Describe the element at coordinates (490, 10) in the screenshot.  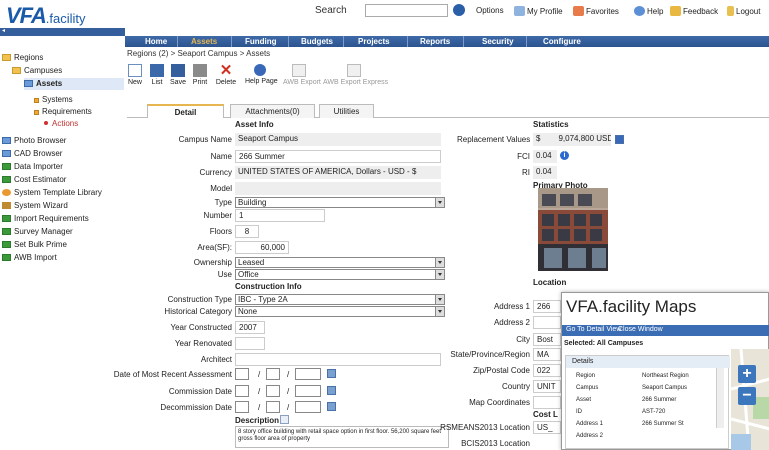
I see `options-link: Options` at that location.